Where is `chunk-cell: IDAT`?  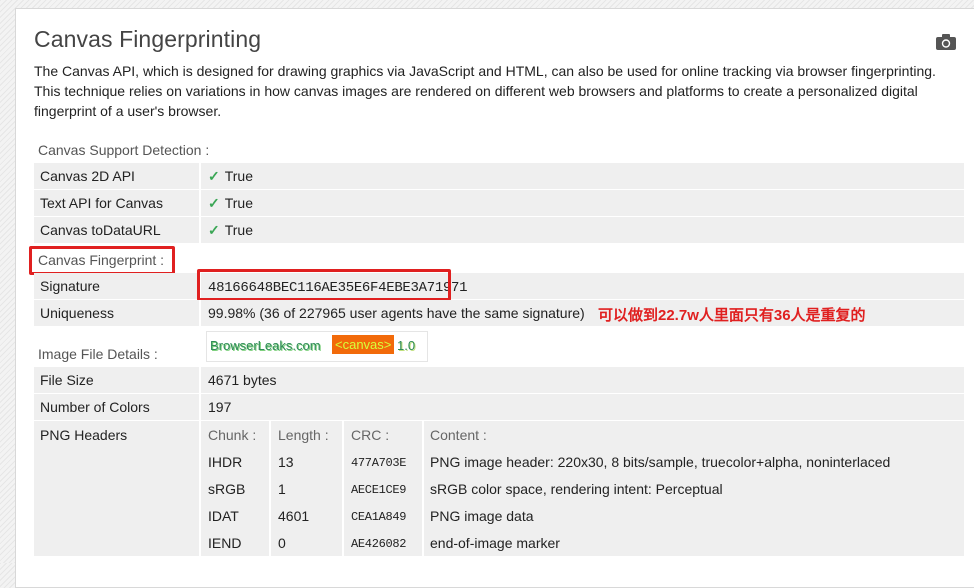
chunk-cell: IDAT is located at coordinates (223, 516).